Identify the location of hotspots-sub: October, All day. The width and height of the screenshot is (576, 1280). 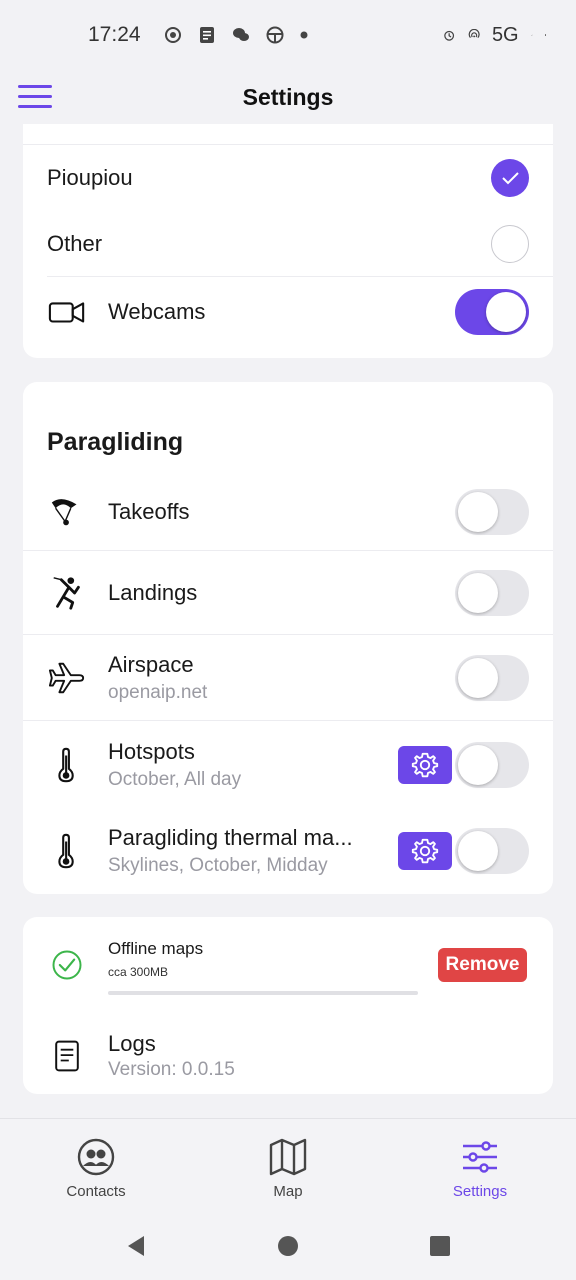
(175, 779).